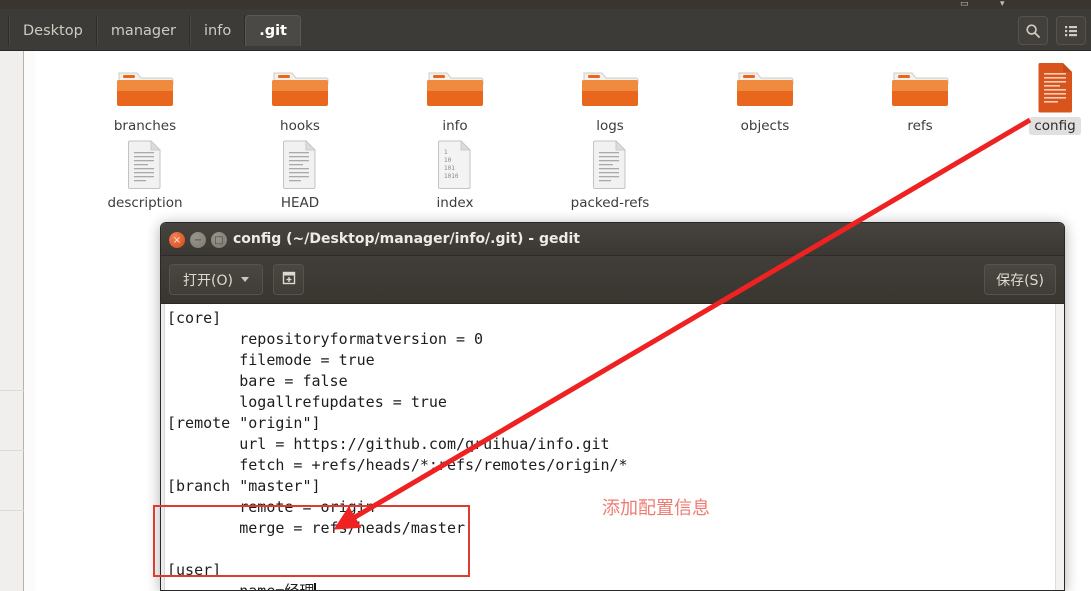  What do you see at coordinates (448, 160) in the screenshot?
I see `svg-text: 10` at bounding box center [448, 160].